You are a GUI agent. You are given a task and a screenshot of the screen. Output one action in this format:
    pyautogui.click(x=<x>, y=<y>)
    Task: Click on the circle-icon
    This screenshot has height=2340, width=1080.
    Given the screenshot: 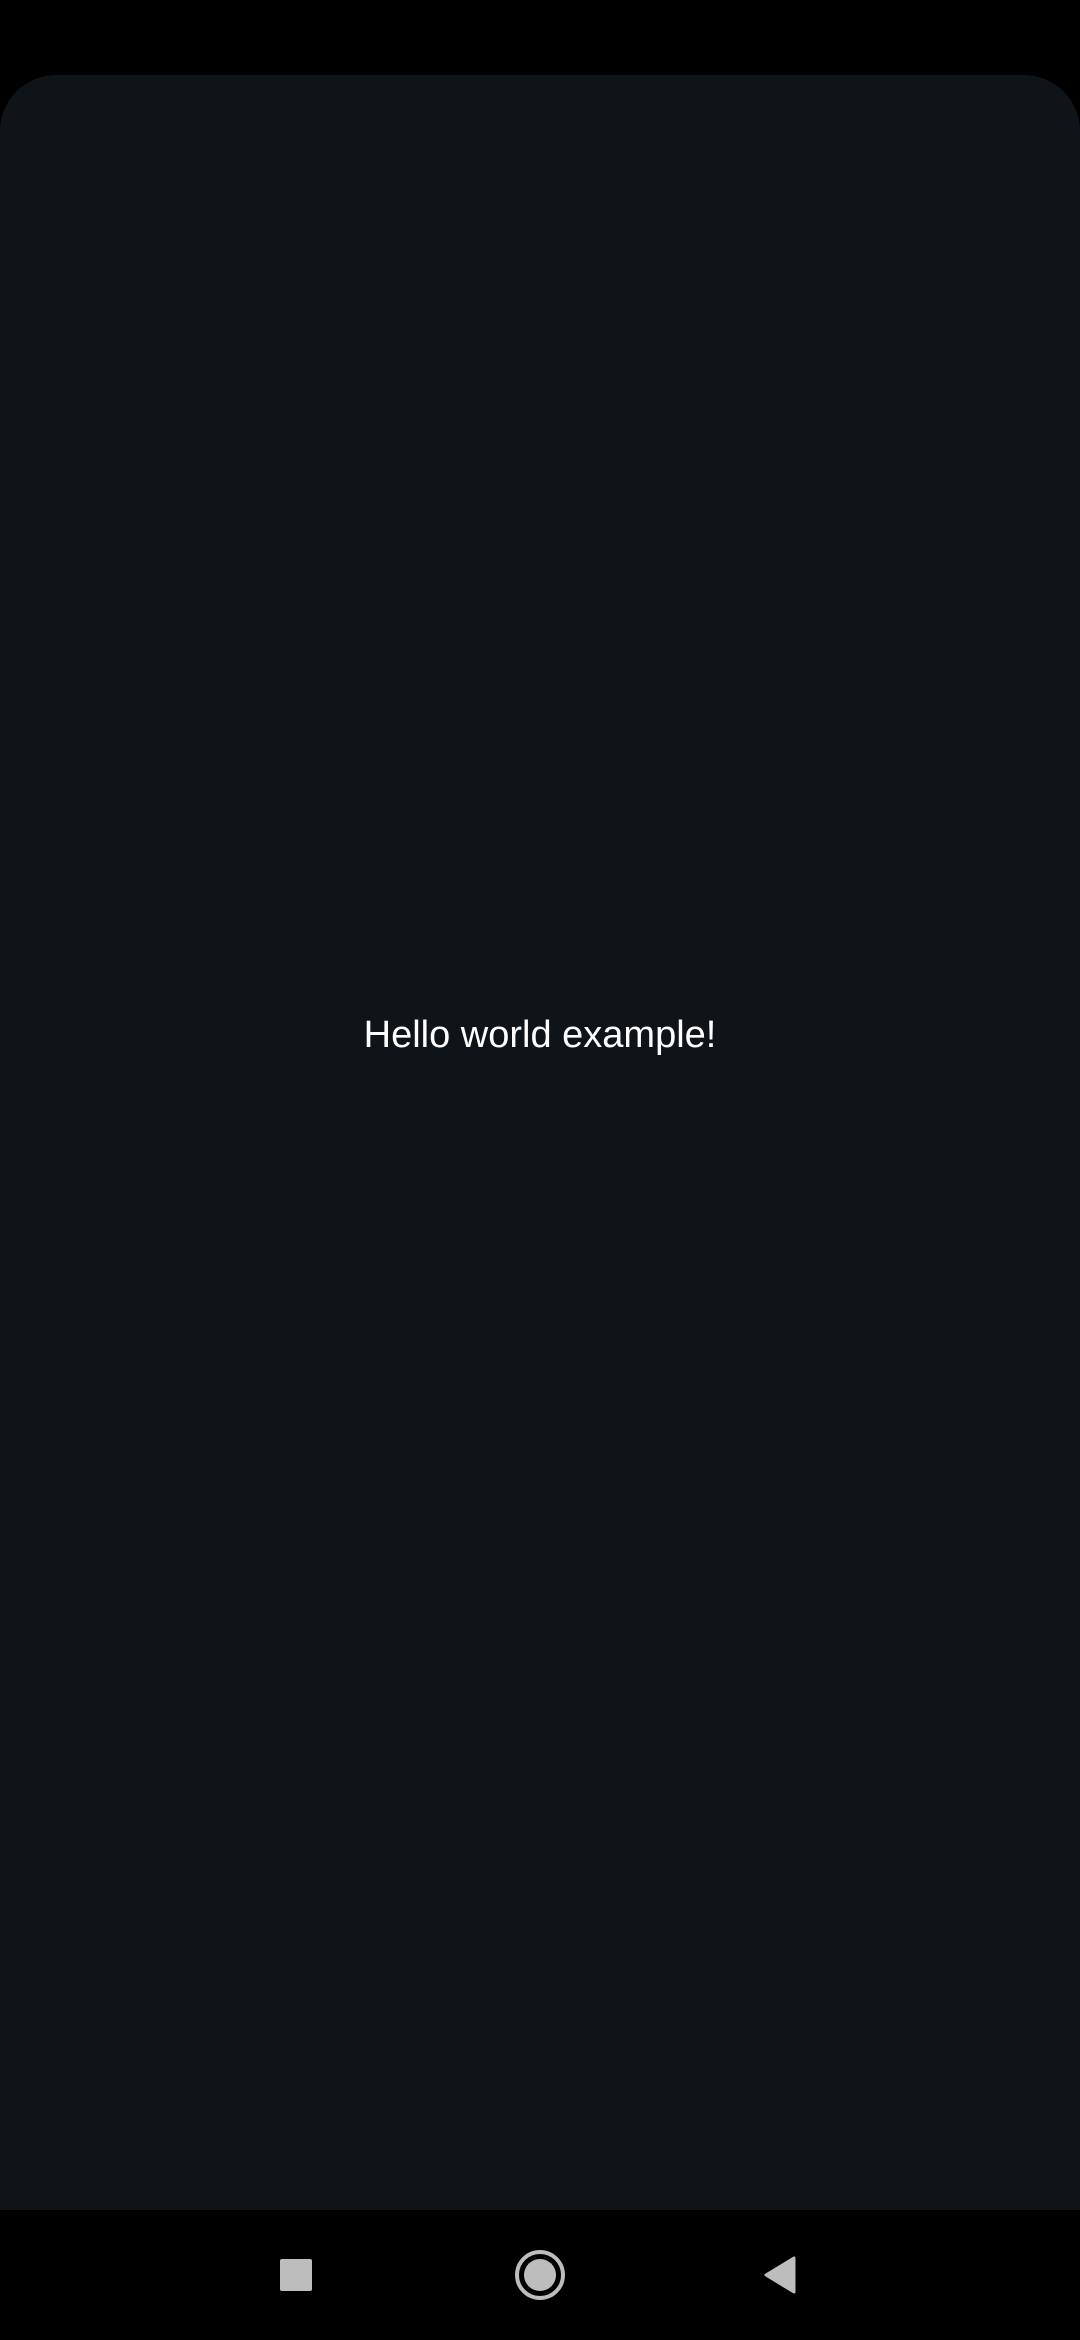 What is the action you would take?
    pyautogui.click(x=540, y=2275)
    